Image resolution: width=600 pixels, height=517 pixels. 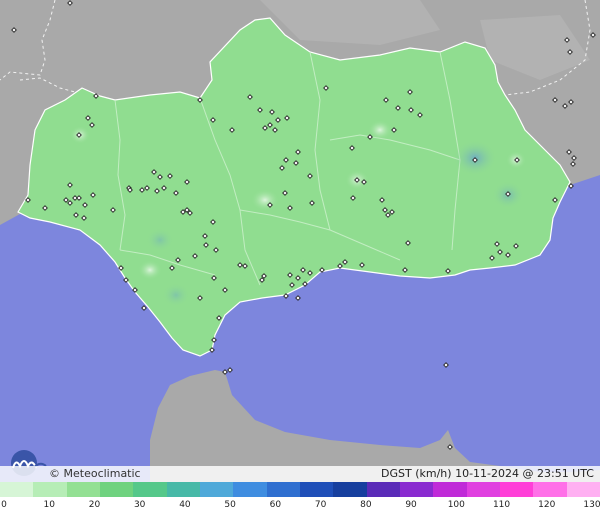 I want to click on legend-tick-label: 110, so click(x=501, y=505).